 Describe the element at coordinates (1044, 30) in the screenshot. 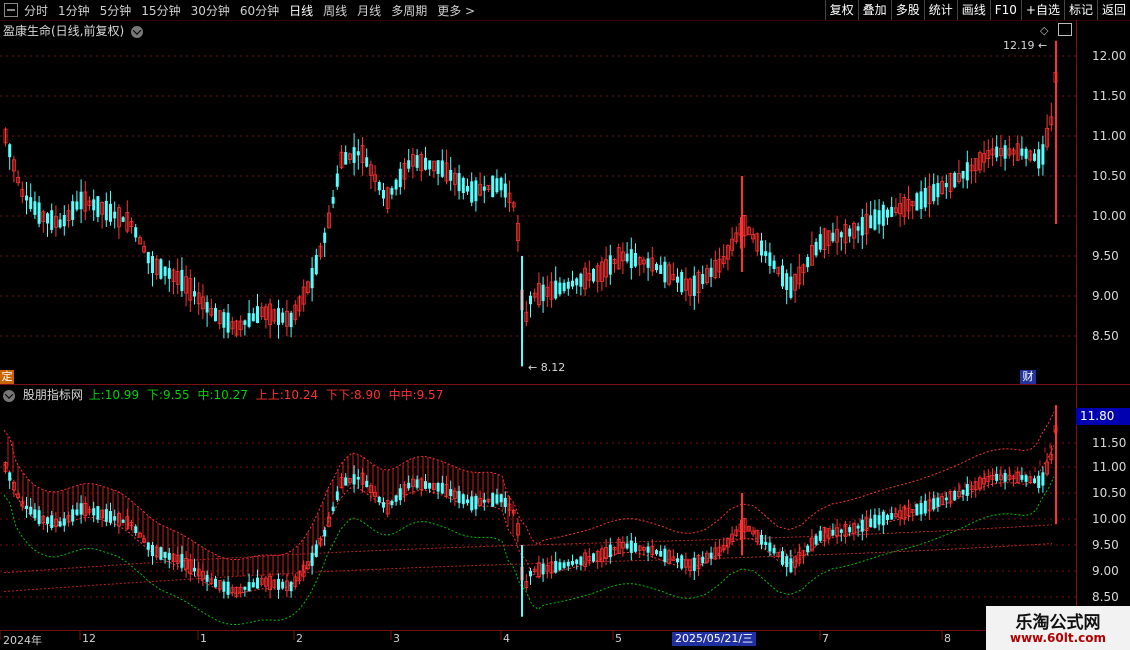

I see `diamond-icon: ◇` at that location.